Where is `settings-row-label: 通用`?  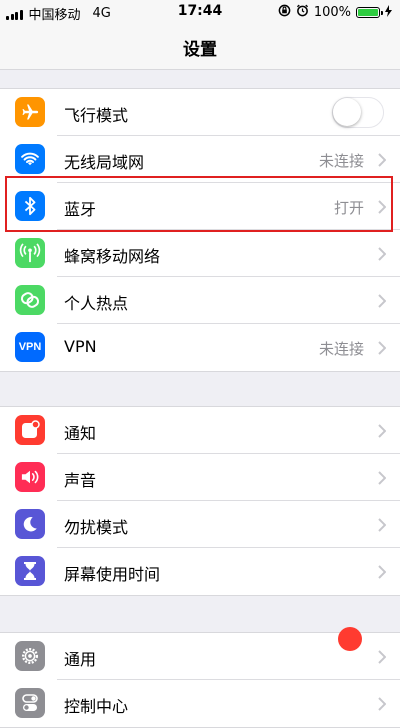
settings-row-label: 通用 is located at coordinates (80, 659).